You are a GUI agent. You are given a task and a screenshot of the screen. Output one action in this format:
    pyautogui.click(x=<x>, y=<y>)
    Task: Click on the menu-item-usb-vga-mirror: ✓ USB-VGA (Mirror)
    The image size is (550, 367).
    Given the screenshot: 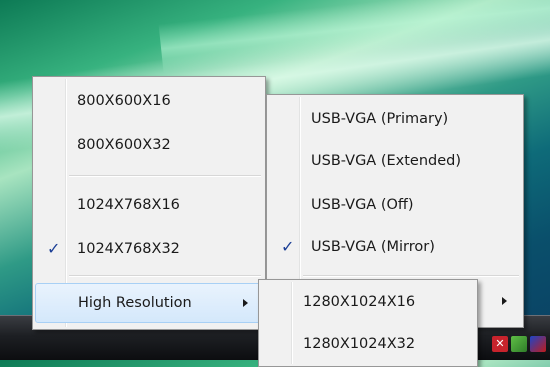 What is the action you would take?
    pyautogui.click(x=395, y=247)
    